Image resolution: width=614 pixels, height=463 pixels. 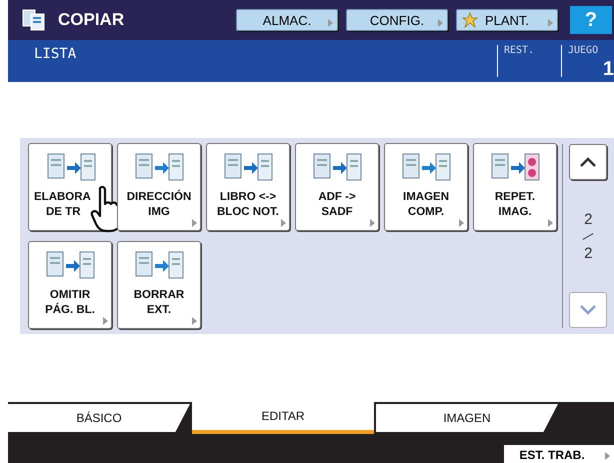 I want to click on tab: BÁSICO, so click(x=99, y=418).